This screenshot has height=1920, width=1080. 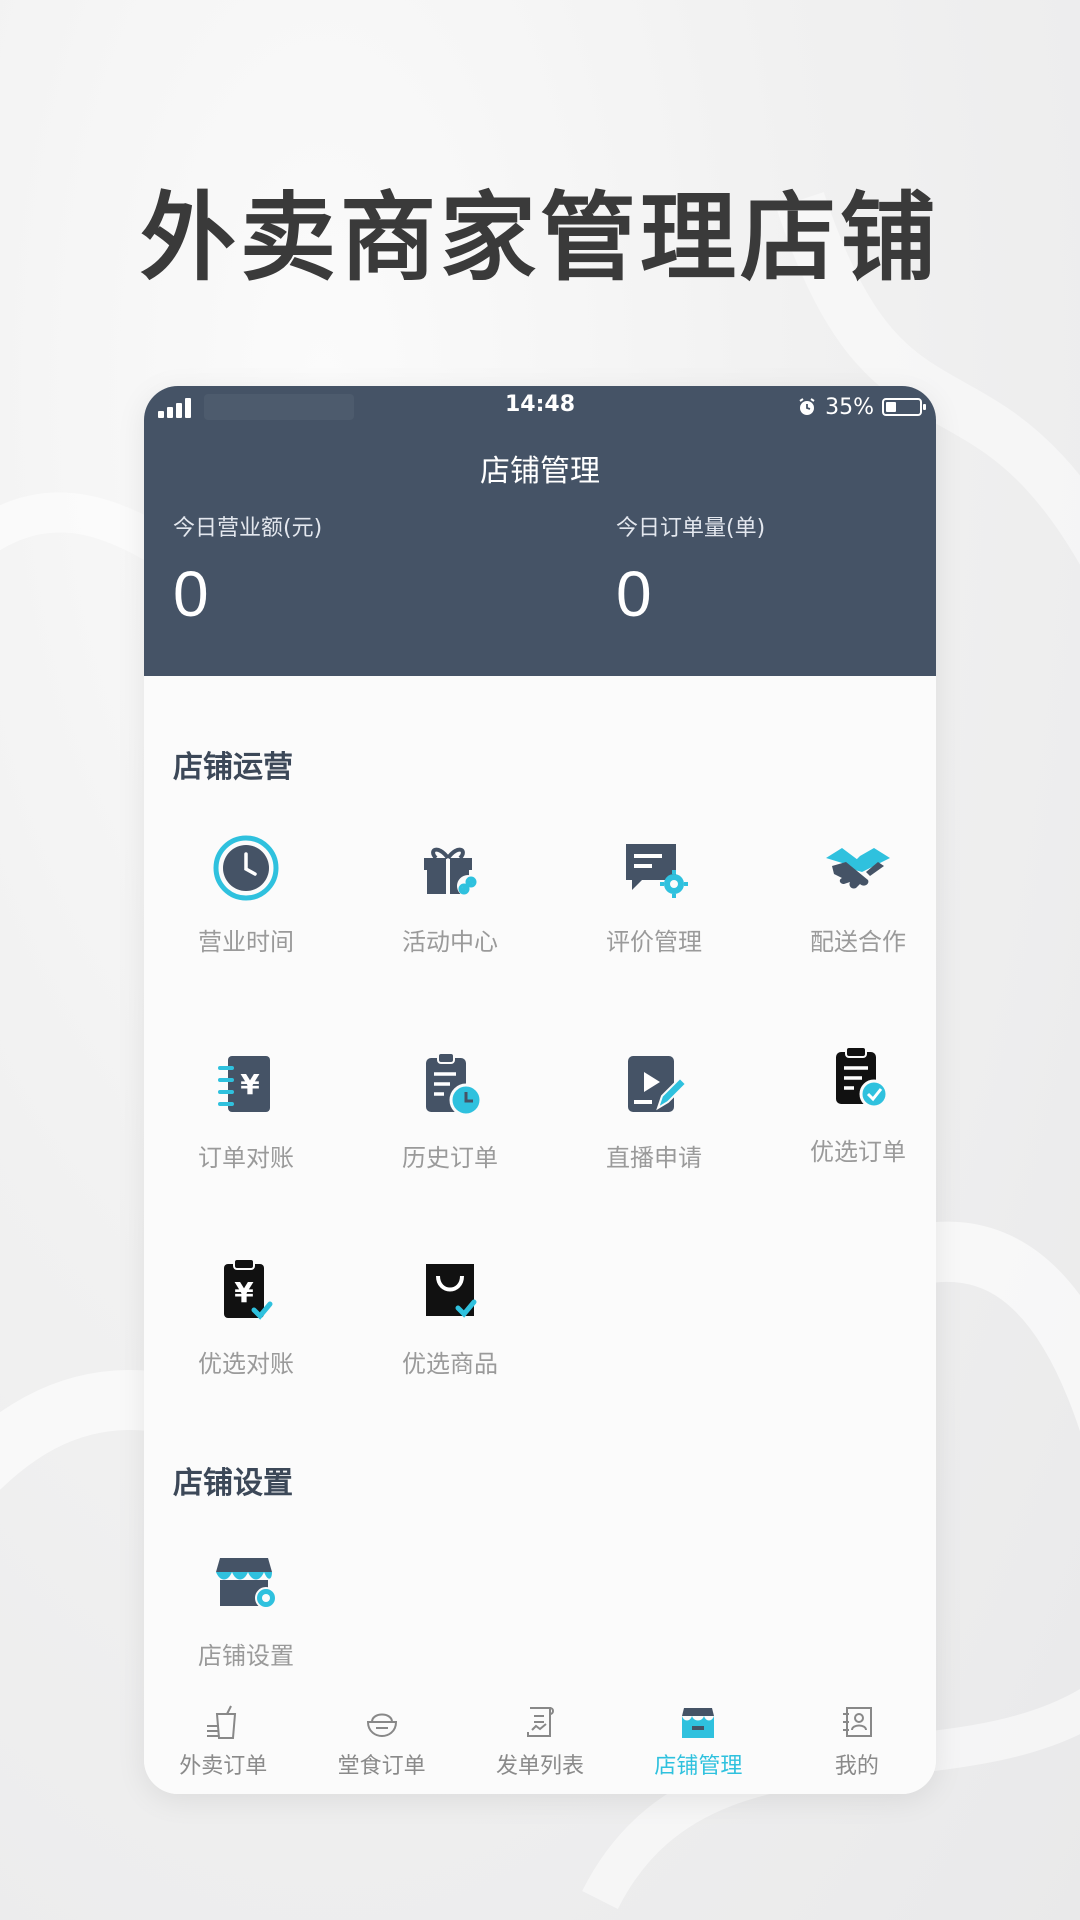 What do you see at coordinates (857, 1739) in the screenshot?
I see `tab-mine: 我的` at bounding box center [857, 1739].